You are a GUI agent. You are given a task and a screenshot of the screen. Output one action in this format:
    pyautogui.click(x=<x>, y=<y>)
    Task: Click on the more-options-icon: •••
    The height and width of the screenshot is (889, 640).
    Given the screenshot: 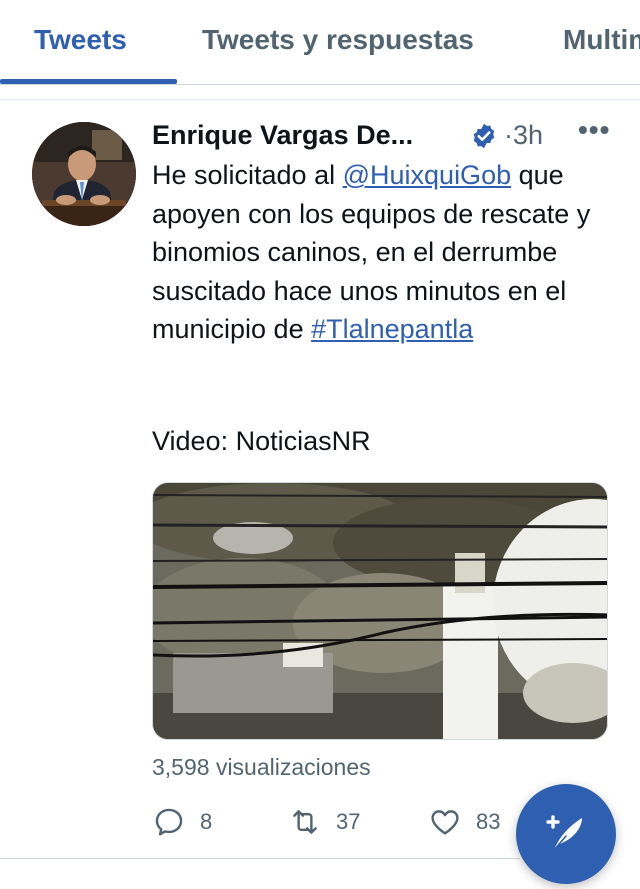 What is the action you would take?
    pyautogui.click(x=594, y=130)
    